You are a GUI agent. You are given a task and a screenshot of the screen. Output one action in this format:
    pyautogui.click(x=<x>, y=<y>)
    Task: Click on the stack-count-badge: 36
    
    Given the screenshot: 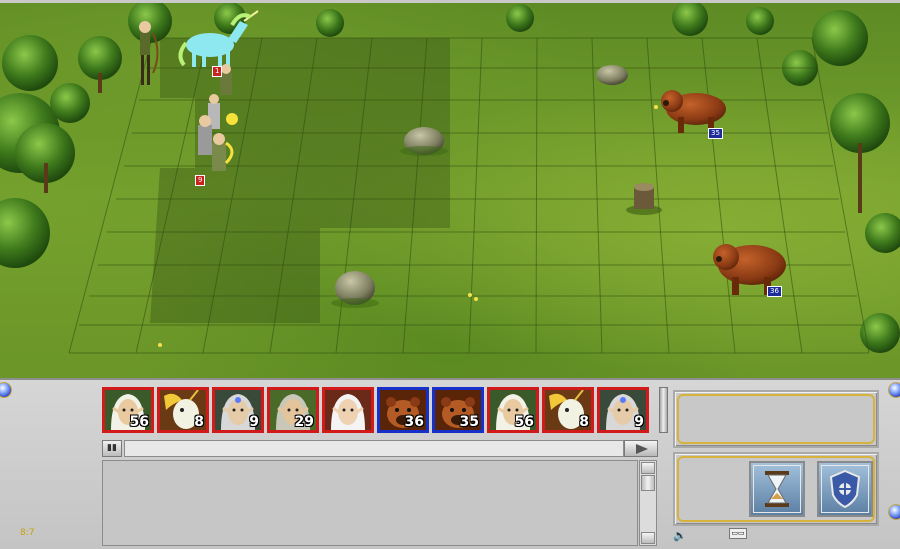 What is the action you would take?
    pyautogui.click(x=774, y=291)
    